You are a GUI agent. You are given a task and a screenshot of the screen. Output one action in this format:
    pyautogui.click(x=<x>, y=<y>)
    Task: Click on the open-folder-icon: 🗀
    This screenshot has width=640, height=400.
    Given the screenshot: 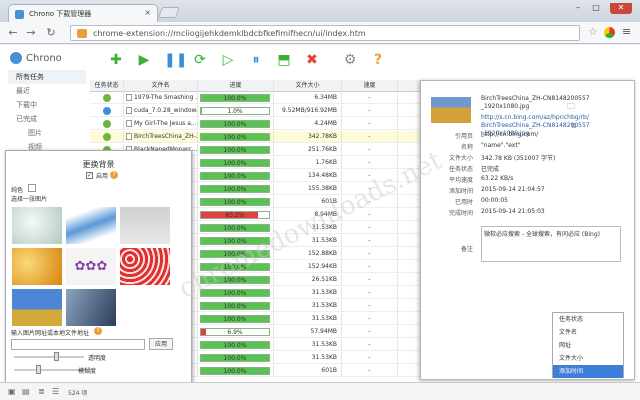 What is the action you would take?
    pyautogui.click(x=571, y=108)
    